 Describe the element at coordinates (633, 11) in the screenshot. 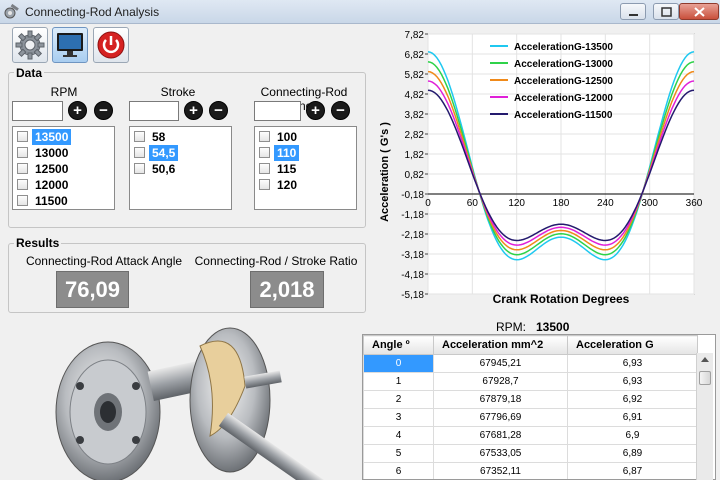

I see `minimize-button` at that location.